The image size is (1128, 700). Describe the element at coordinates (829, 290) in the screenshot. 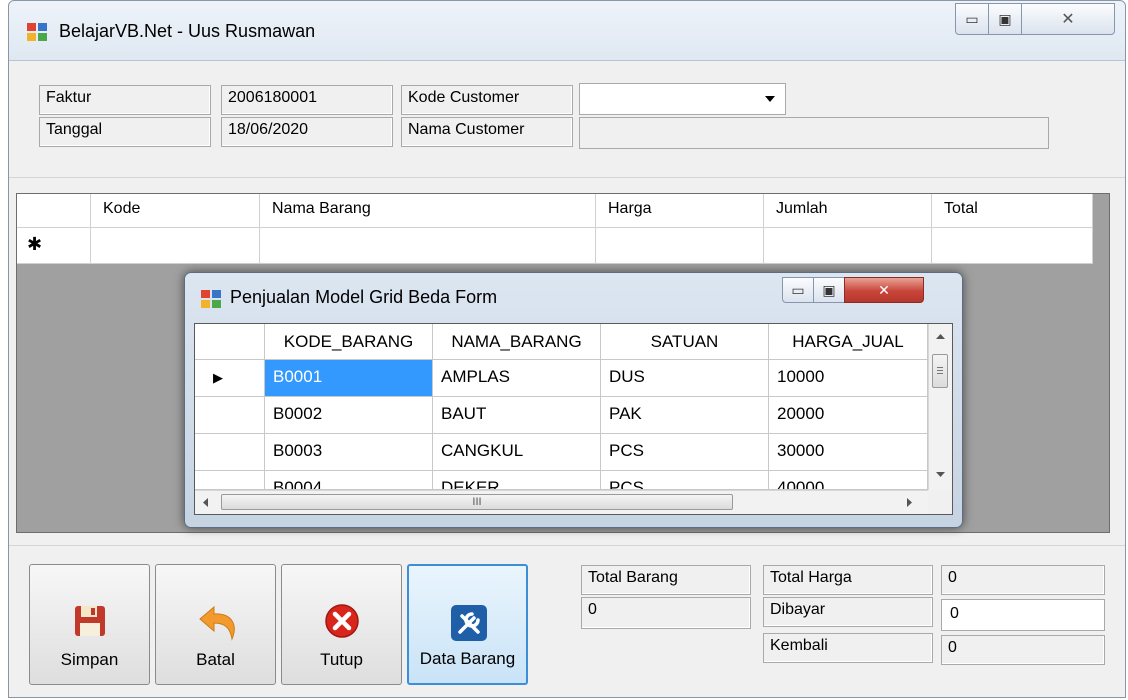

I see `lookup-maximize-button: ▣` at that location.